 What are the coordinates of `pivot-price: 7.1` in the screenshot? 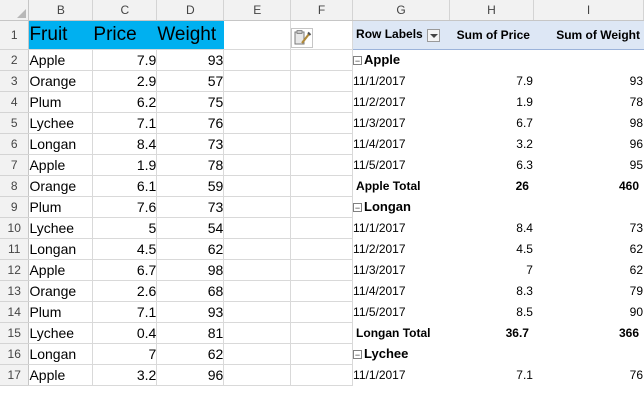 It's located at (491, 375).